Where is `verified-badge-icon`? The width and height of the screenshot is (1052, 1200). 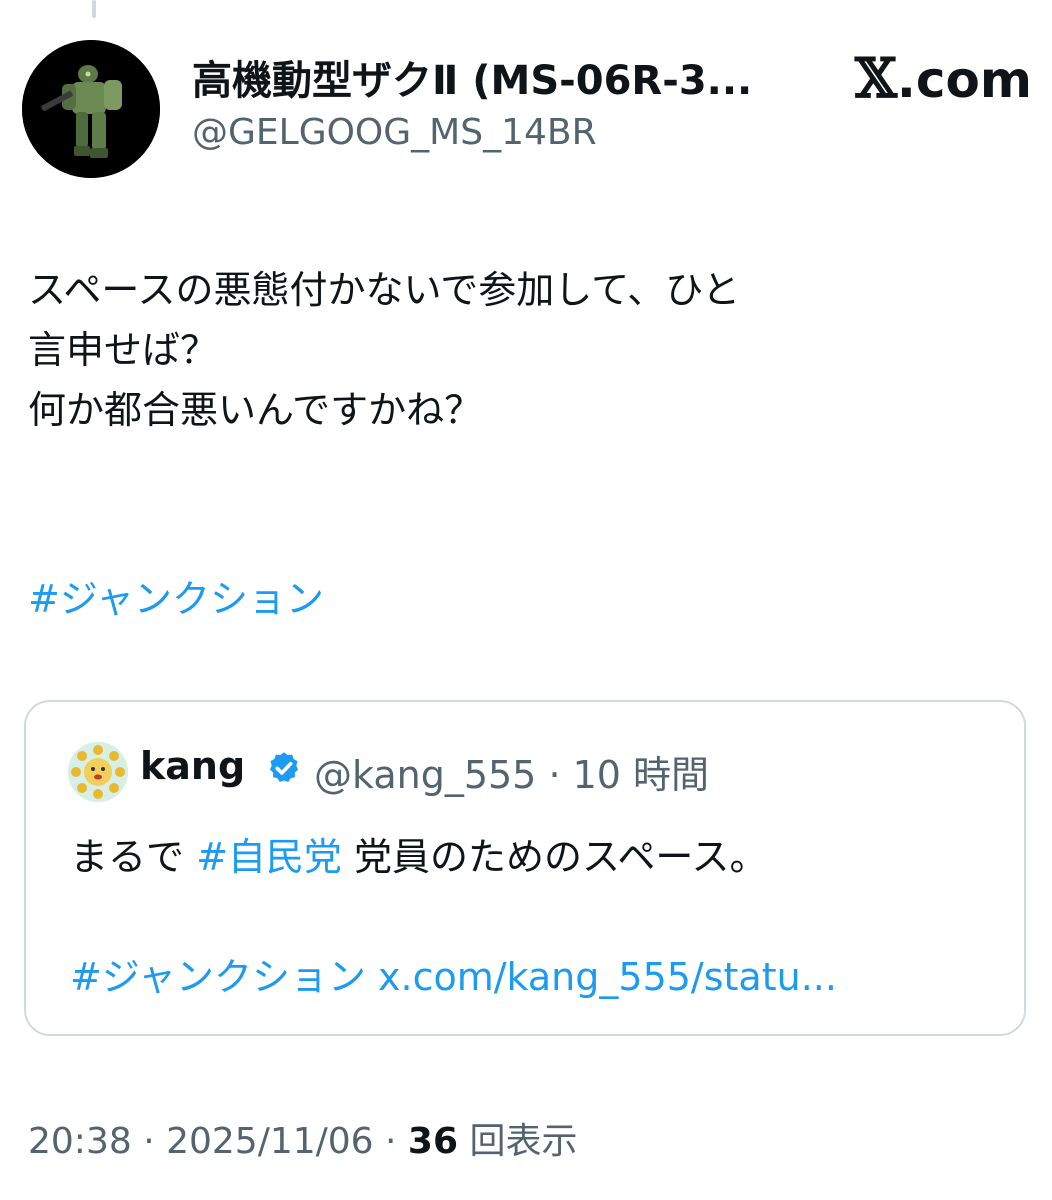 verified-badge-icon is located at coordinates (284, 767).